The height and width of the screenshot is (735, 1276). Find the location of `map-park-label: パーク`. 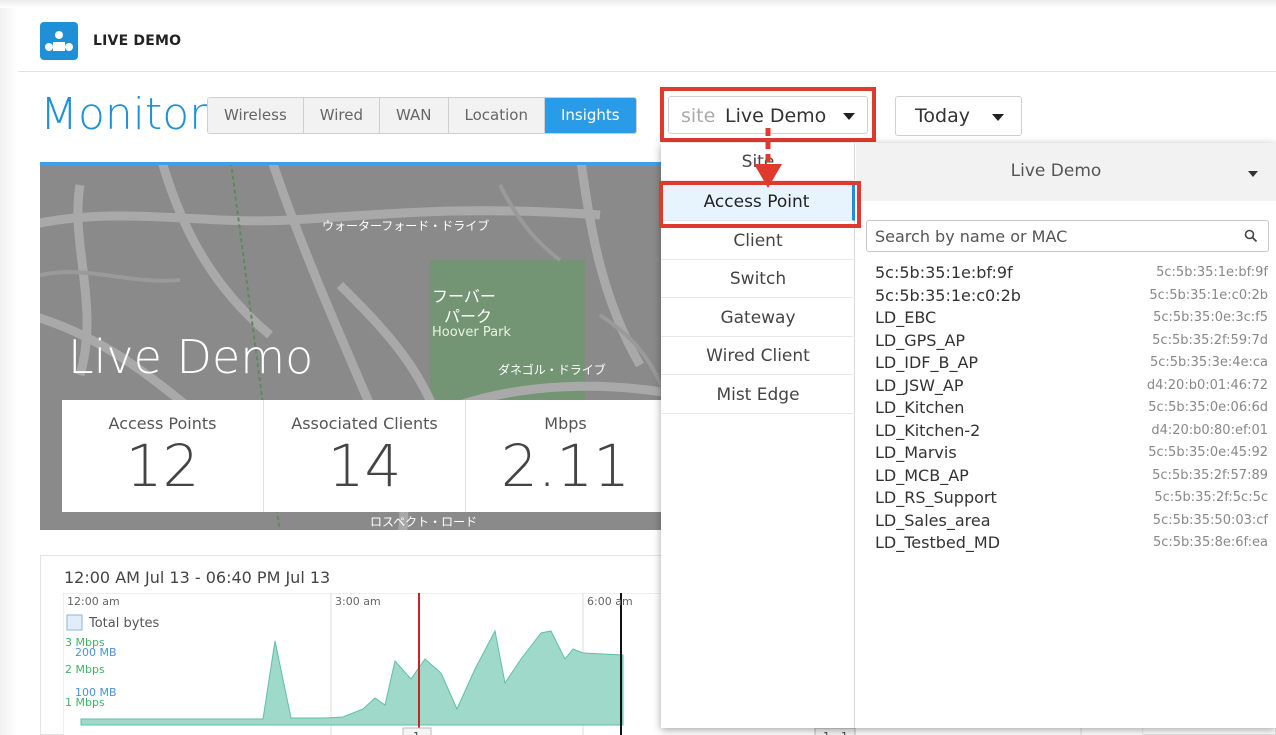

map-park-label: パーク is located at coordinates (468, 316).